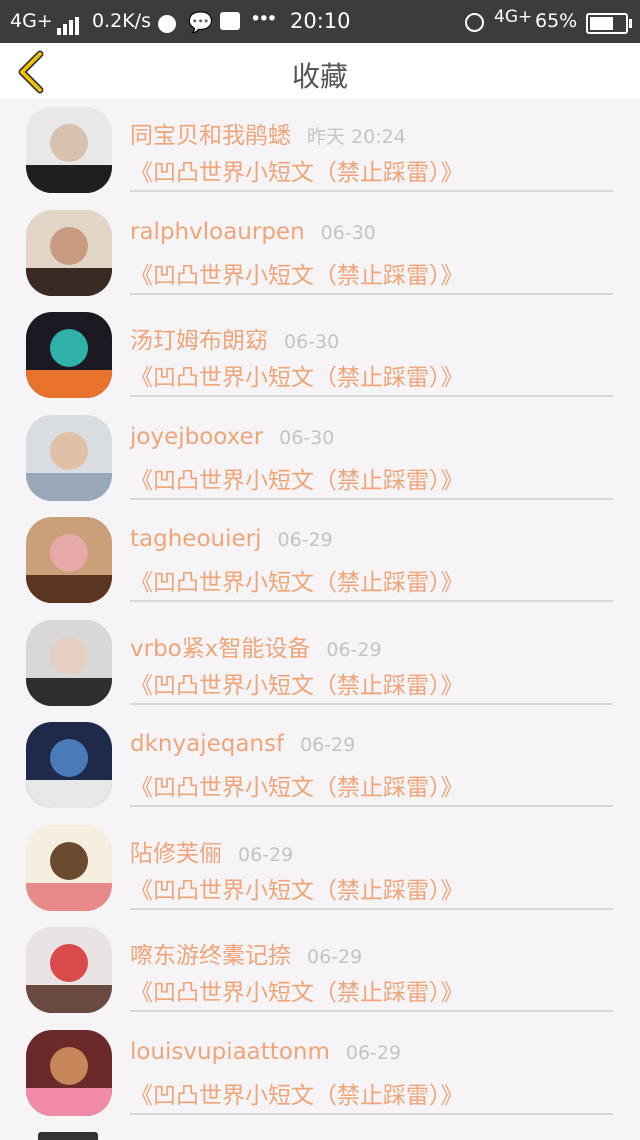 The image size is (640, 1140). What do you see at coordinates (320, 149) in the screenshot?
I see `list-item: 同宝贝和我鹃蟋 昨天 20:24 《凹凸世界小短文（禁止踩雷）》` at bounding box center [320, 149].